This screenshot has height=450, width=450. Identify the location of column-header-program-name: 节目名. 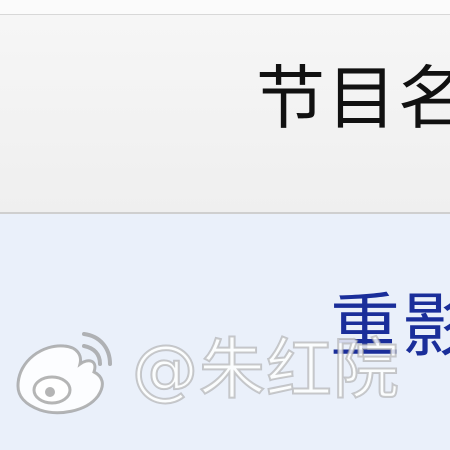
(353, 99).